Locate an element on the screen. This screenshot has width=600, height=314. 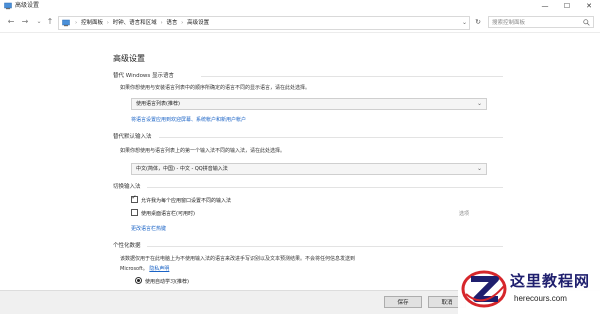
display-language-description: 如果你想使用与安装语言列表中的顺序所确定的语言不同的显示语言，请在此处选择。 is located at coordinates (215, 88).